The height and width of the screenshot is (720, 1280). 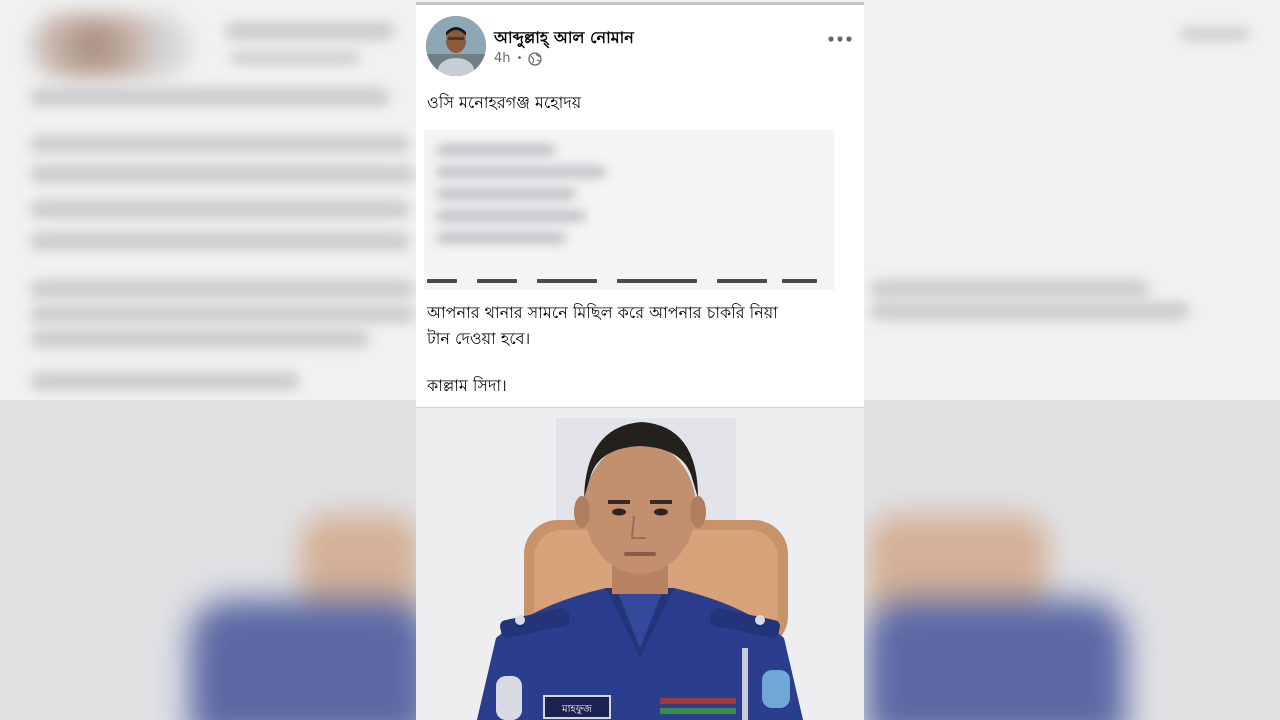 What do you see at coordinates (627, 282) in the screenshot?
I see `partially-hidden-line` at bounding box center [627, 282].